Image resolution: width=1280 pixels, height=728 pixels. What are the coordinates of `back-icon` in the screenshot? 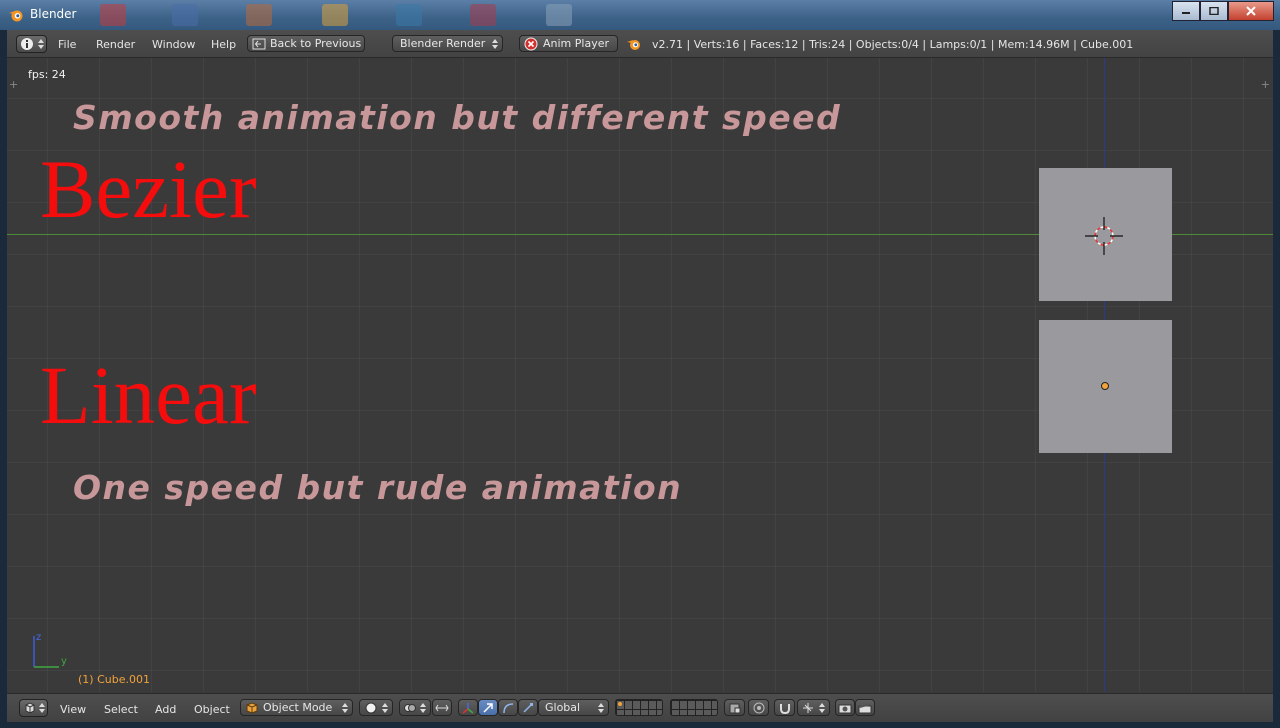 It's located at (259, 43).